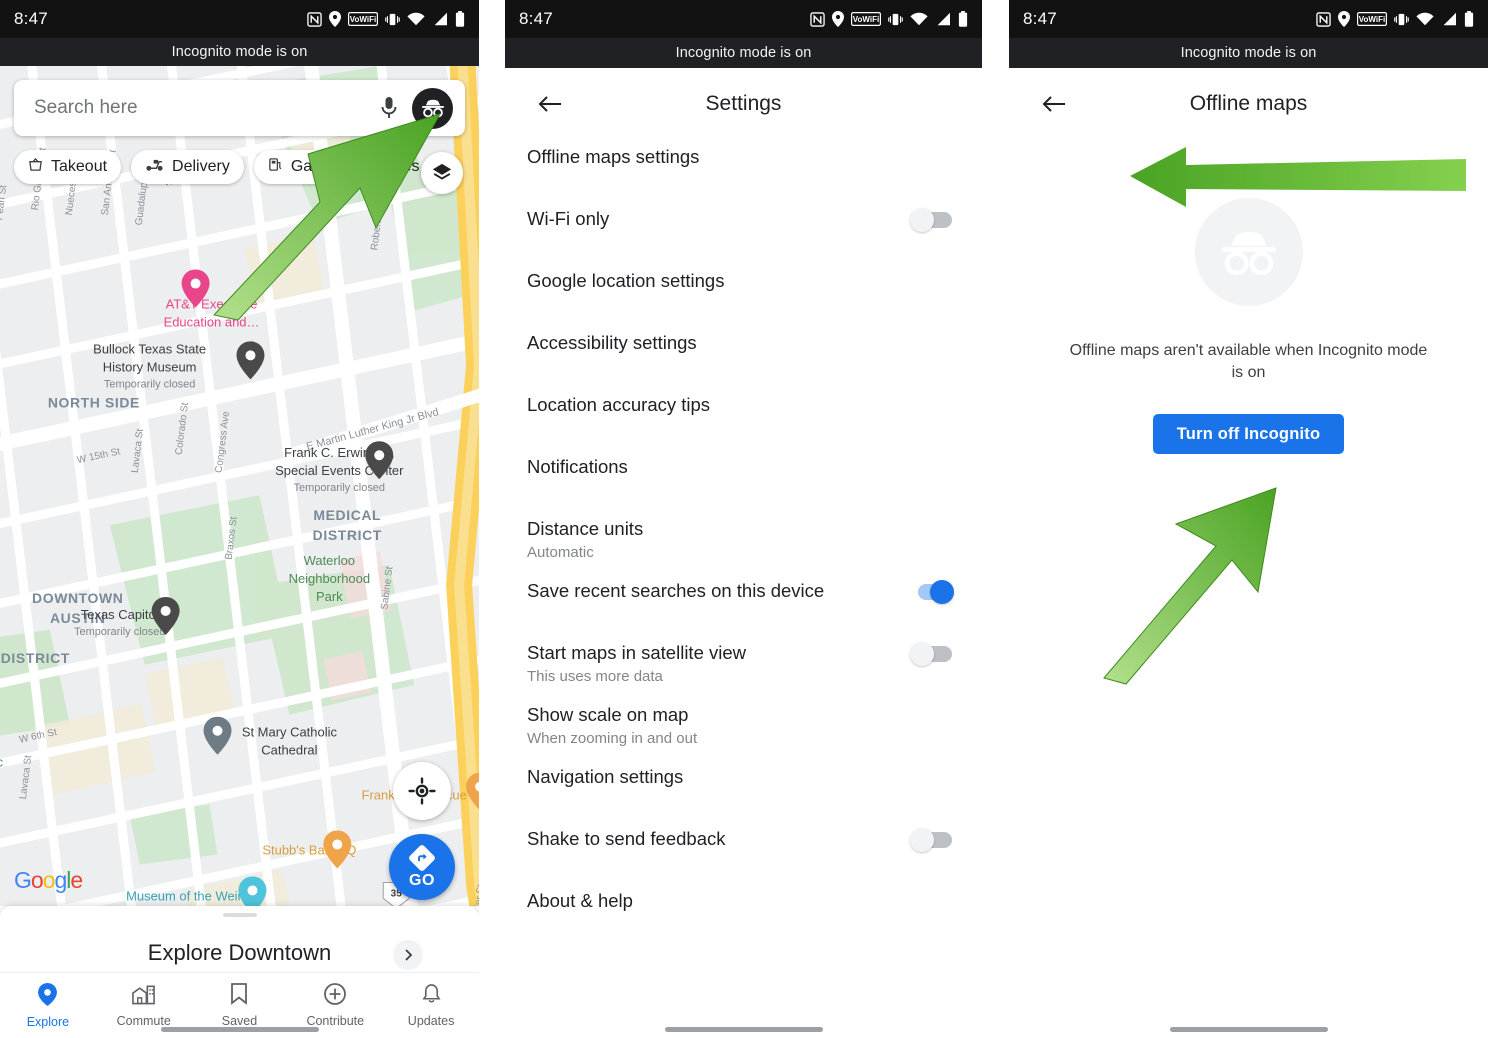 The height and width of the screenshot is (1038, 1488). I want to click on setting-label: Show scale on map, so click(608, 714).